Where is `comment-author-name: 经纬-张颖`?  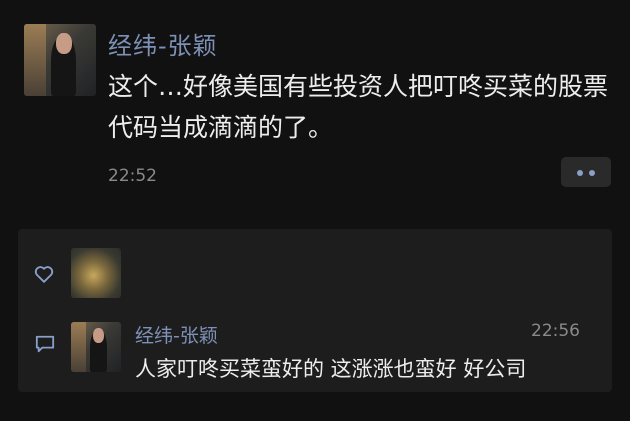
comment-author-name: 经纬-张颖 is located at coordinates (176, 334).